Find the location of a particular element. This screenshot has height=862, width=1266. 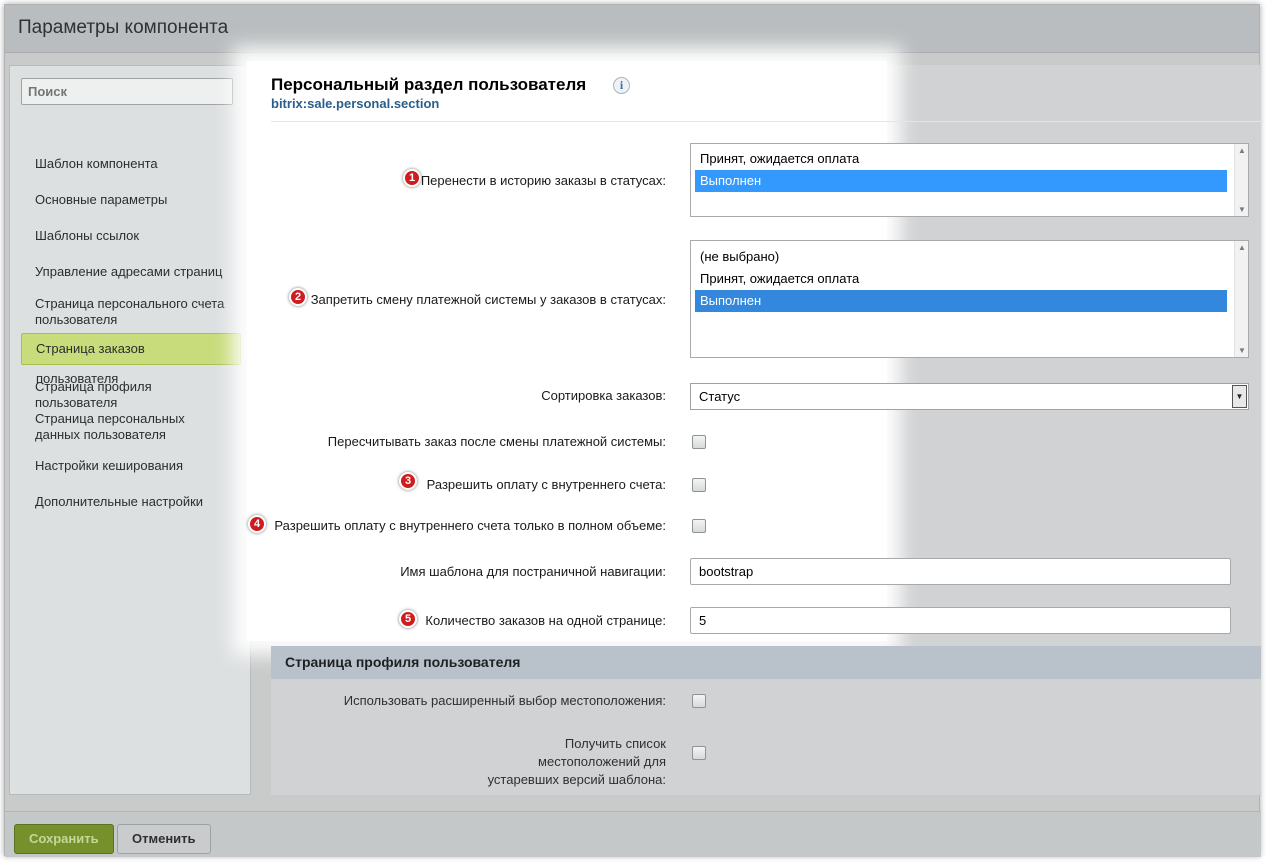

legacy-locations-checkbox is located at coordinates (699, 753).